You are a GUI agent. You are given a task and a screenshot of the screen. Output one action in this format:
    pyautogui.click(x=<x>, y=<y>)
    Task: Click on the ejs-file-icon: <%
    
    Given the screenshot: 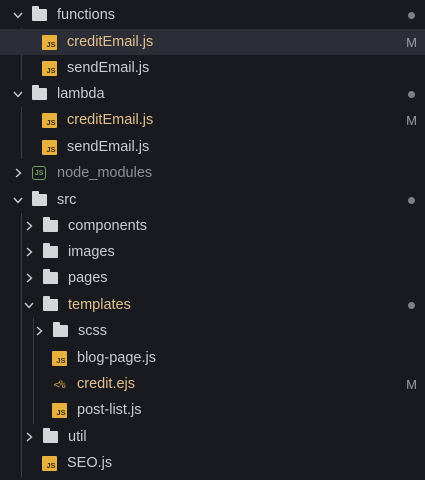 What is the action you would take?
    pyautogui.click(x=59, y=384)
    